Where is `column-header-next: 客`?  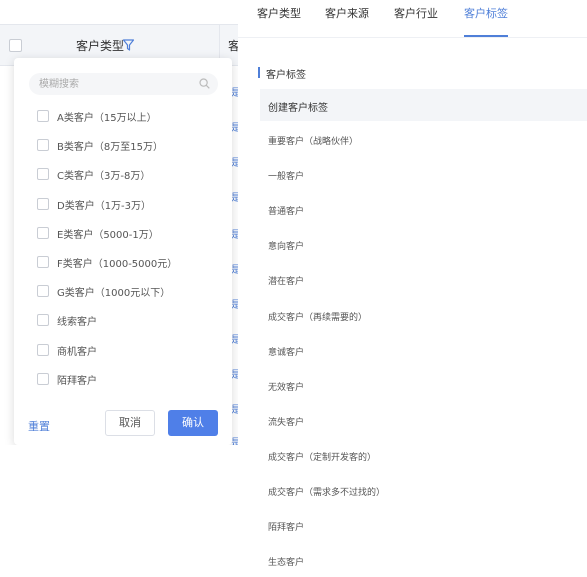 column-header-next: 客 is located at coordinates (233, 46).